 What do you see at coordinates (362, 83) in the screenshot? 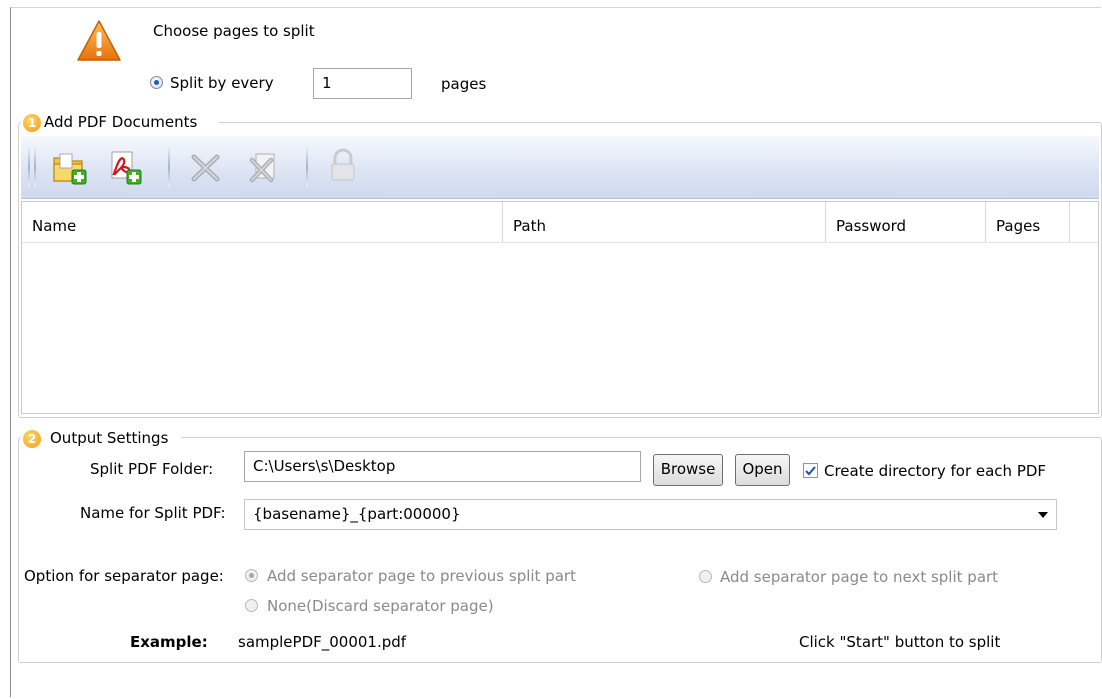
I see `split-pages-input: 1` at bounding box center [362, 83].